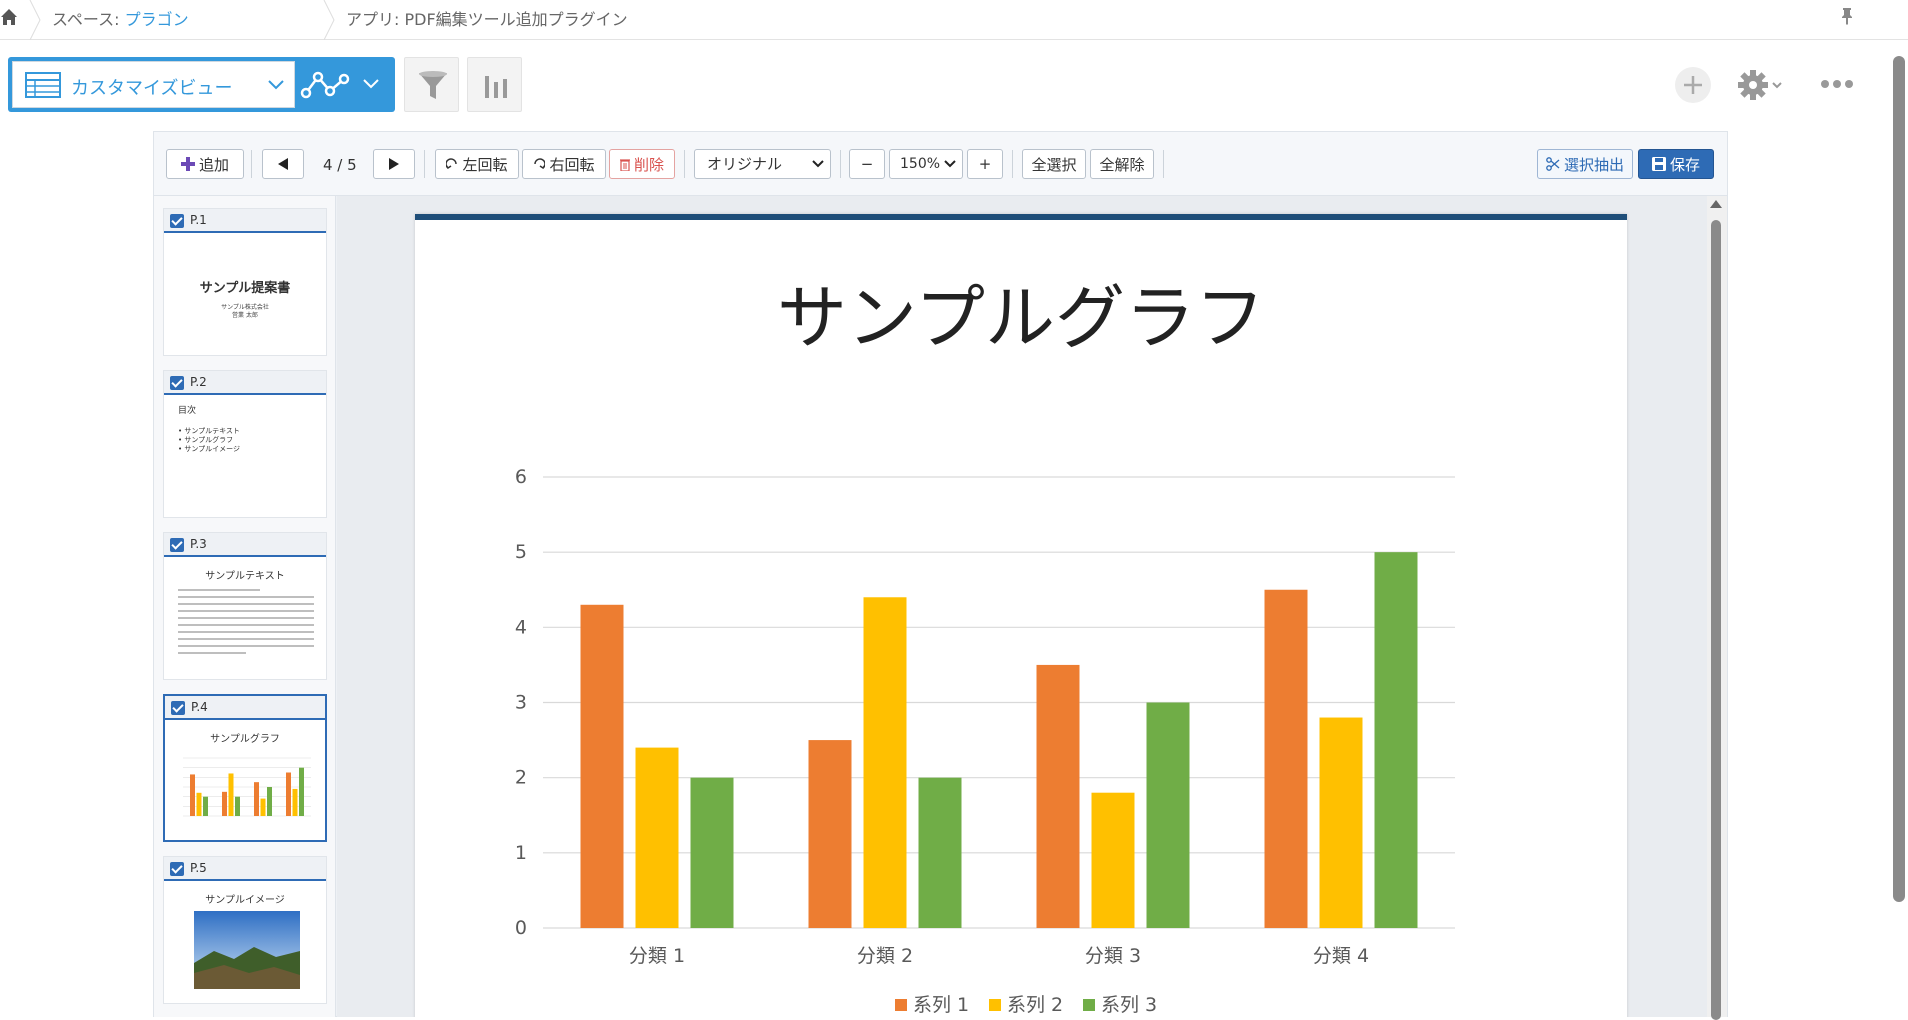  What do you see at coordinates (762, 164) in the screenshot?
I see `size-mode-select: オリジナル` at bounding box center [762, 164].